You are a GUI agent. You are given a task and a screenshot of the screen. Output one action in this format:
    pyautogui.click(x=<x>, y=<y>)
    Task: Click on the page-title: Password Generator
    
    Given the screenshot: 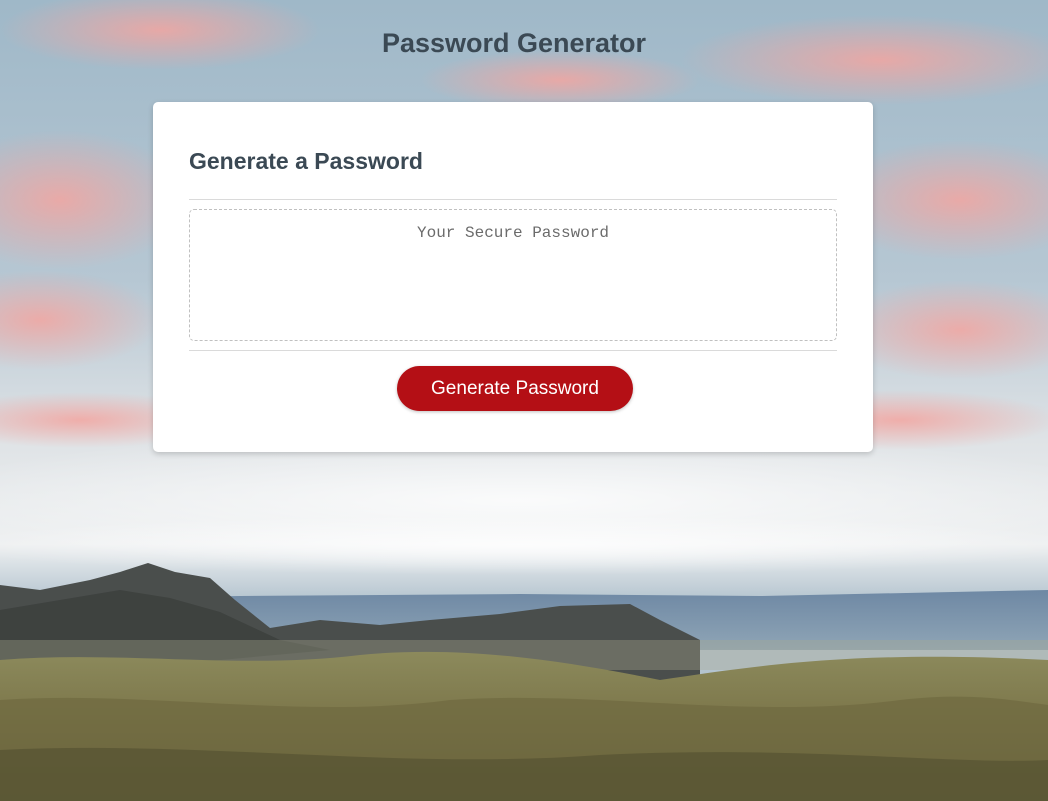 What is the action you would take?
    pyautogui.click(x=514, y=43)
    